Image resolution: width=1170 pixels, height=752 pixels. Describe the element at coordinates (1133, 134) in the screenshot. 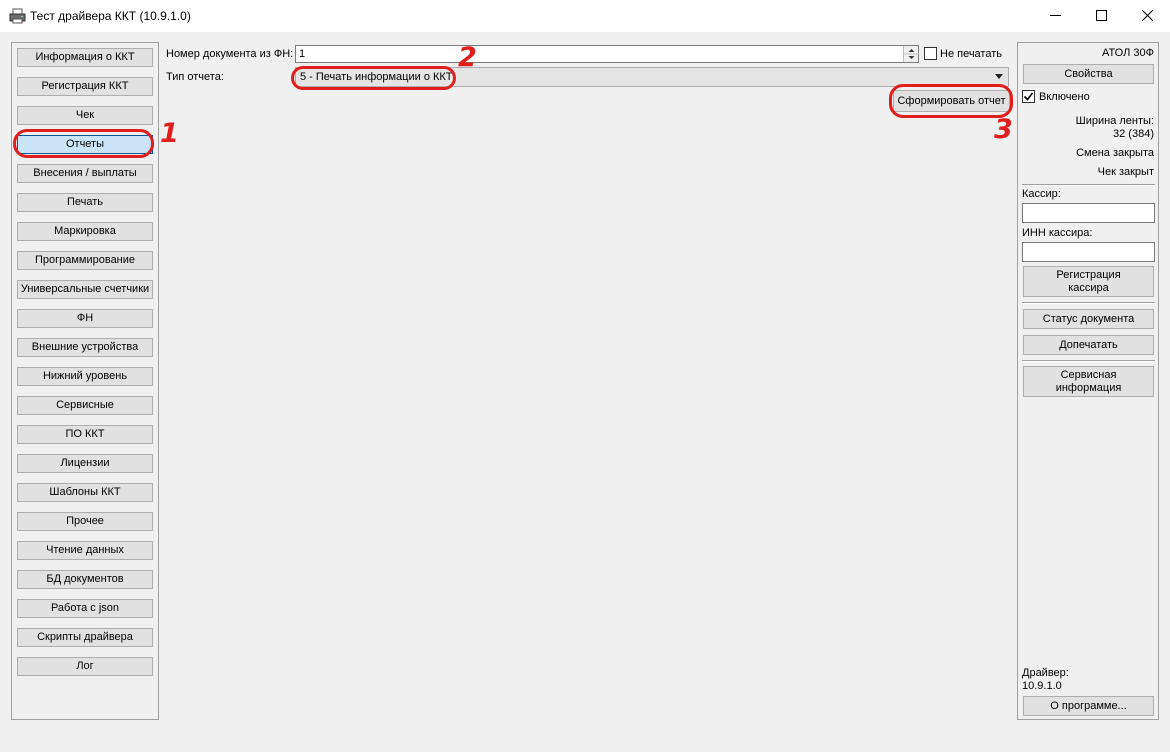

I see `tape-width-value: 32 (384)` at that location.